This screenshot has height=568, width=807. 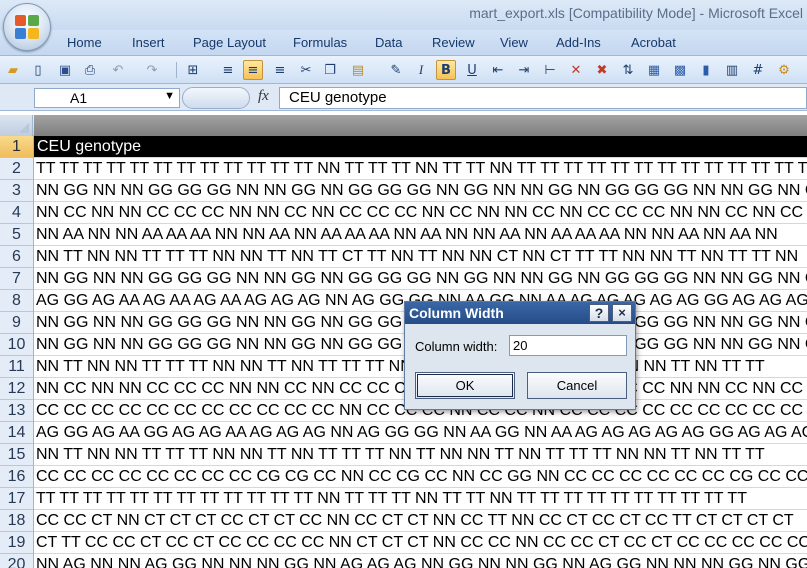 What do you see at coordinates (543, 98) in the screenshot?
I see `formula-input: CEU genotype` at bounding box center [543, 98].